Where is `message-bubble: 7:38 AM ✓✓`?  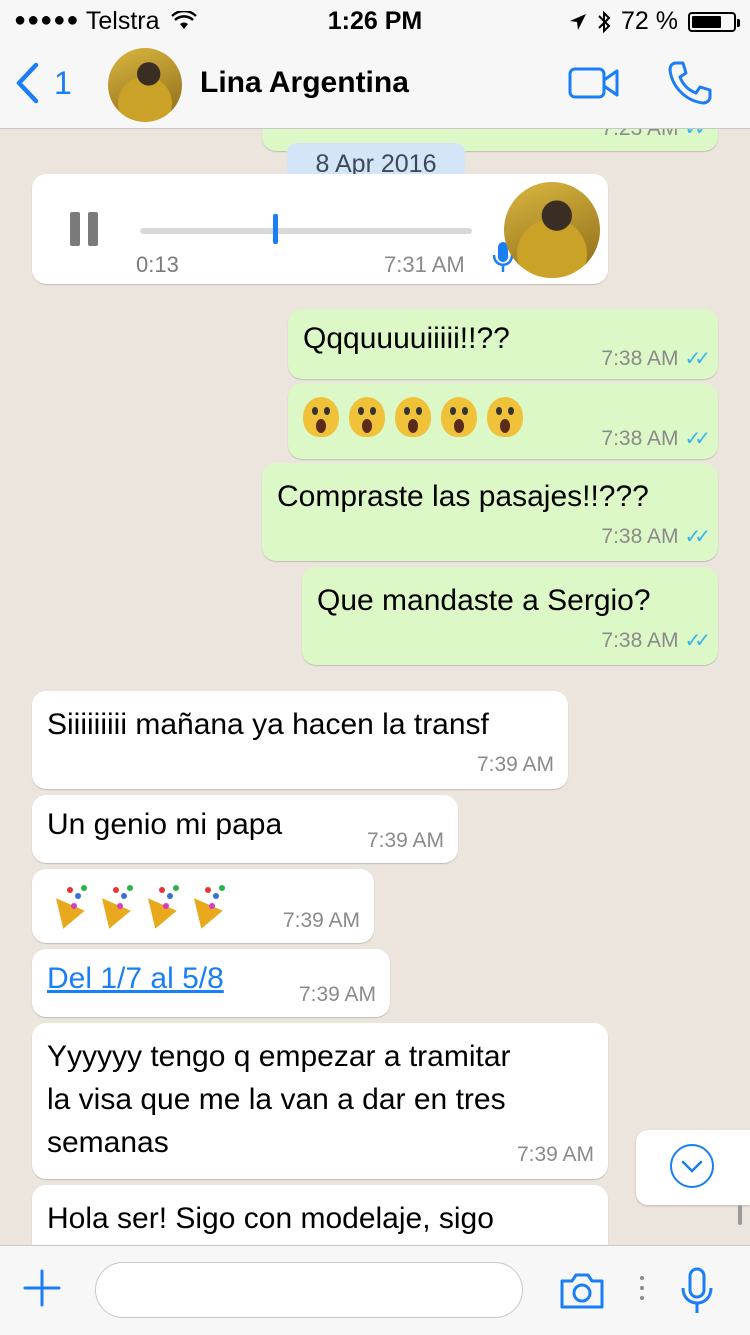
message-bubble: 7:38 AM ✓✓ is located at coordinates (503, 421).